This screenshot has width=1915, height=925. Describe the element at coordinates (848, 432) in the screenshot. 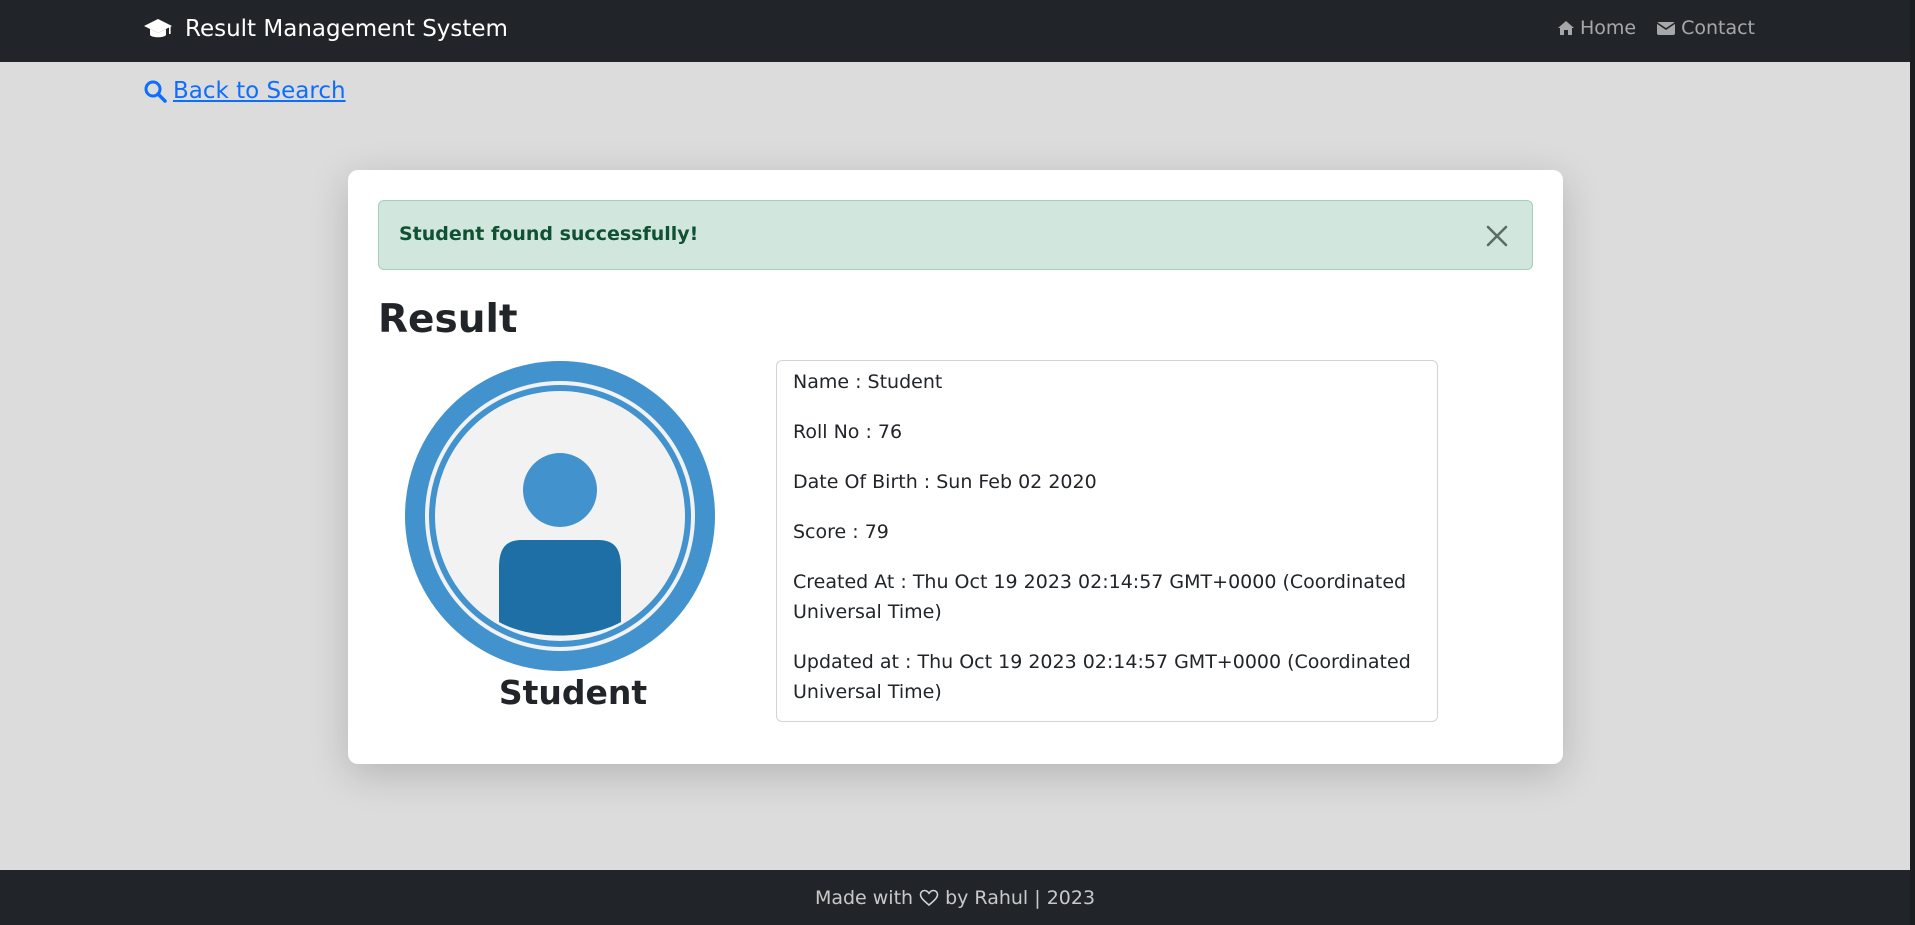

I see `detail-roll-no: Roll No : 76` at that location.